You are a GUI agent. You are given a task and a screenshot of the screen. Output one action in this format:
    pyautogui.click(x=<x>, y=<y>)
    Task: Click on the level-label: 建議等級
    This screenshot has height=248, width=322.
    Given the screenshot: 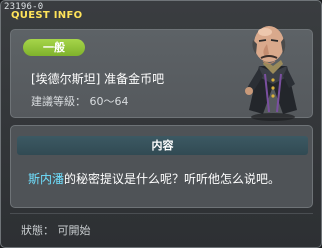 What is the action you would take?
    pyautogui.click(x=53, y=101)
    